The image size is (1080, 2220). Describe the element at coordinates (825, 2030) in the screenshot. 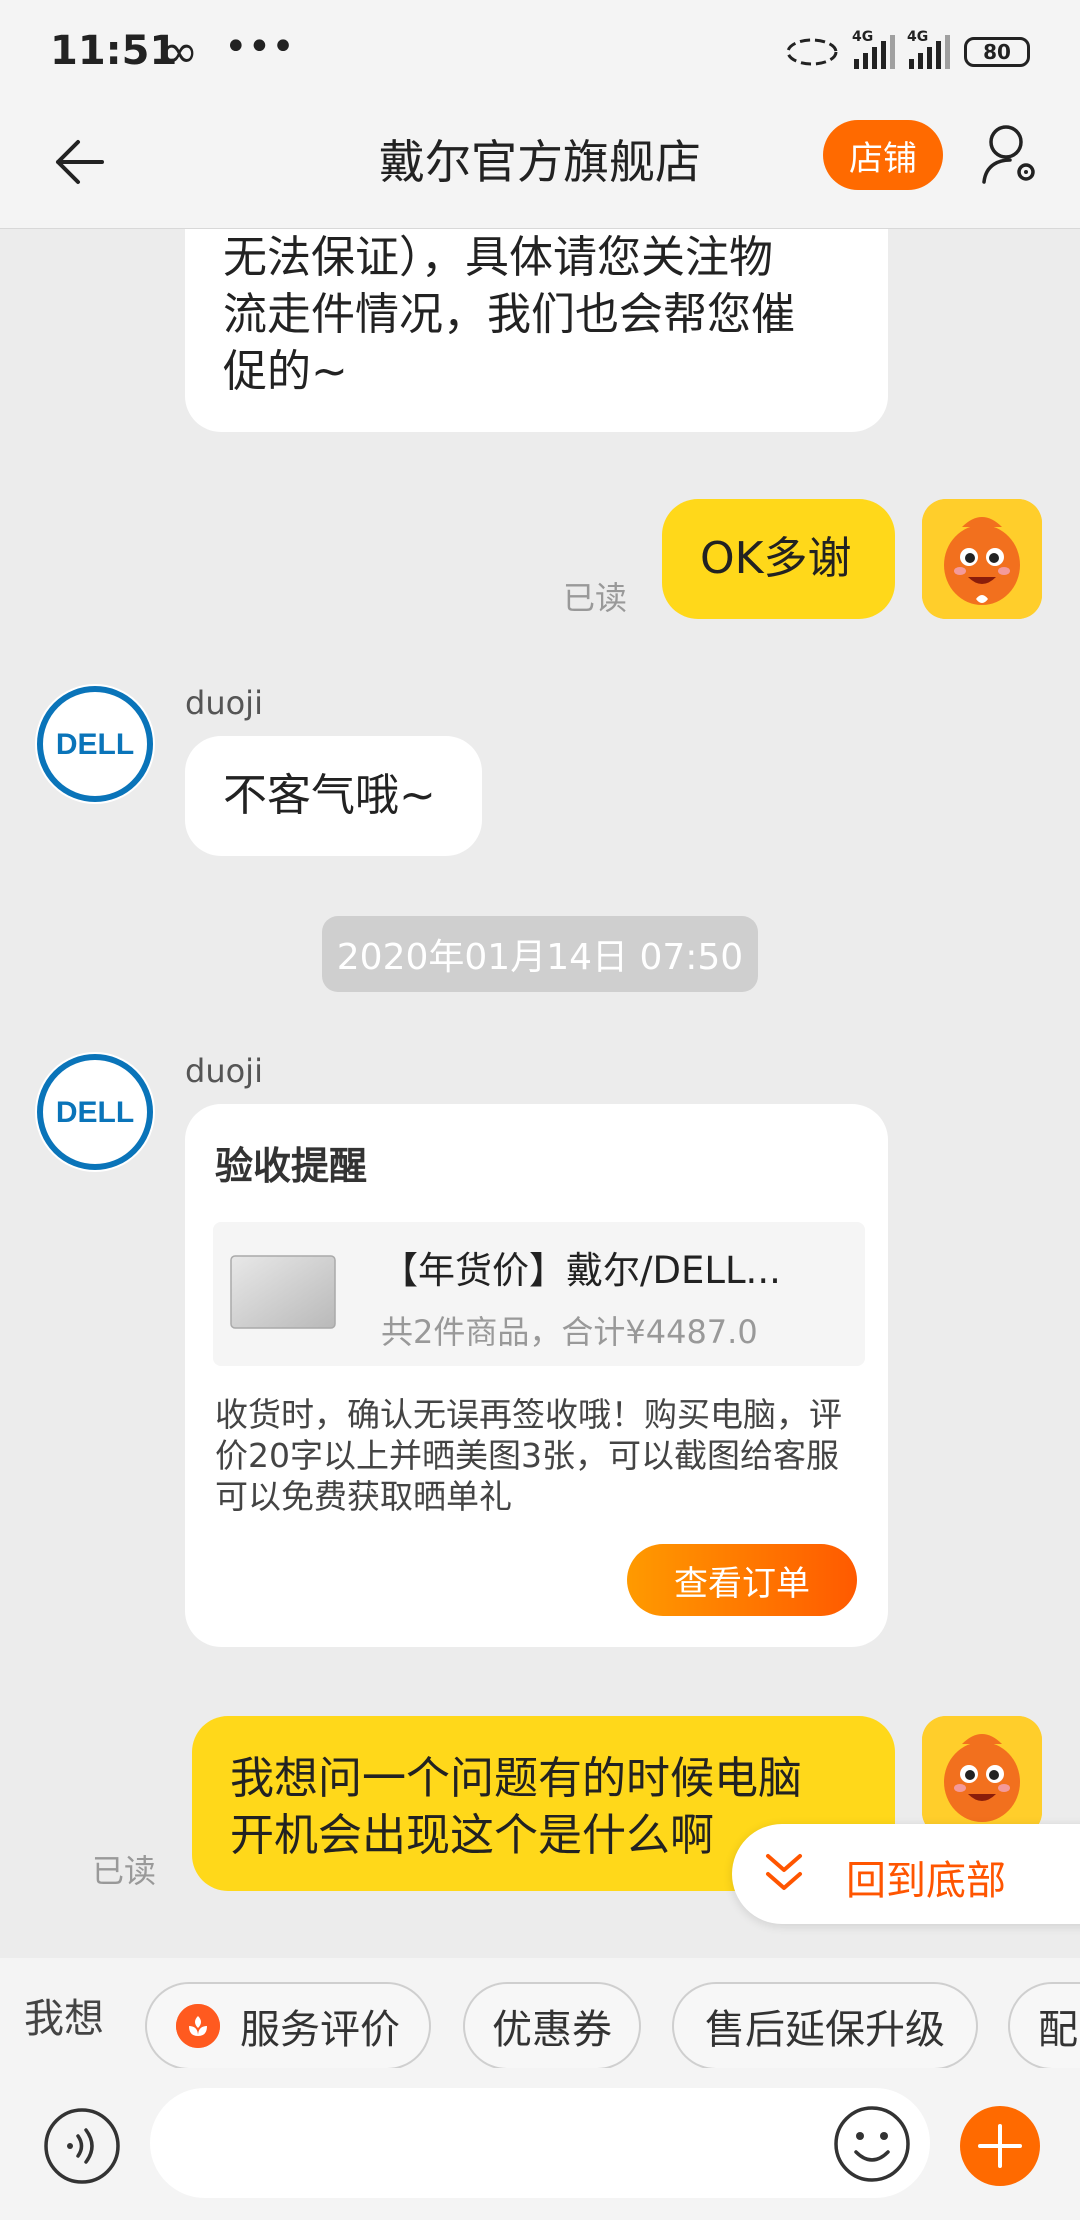

I see `chip-label: 售后延保升级` at that location.